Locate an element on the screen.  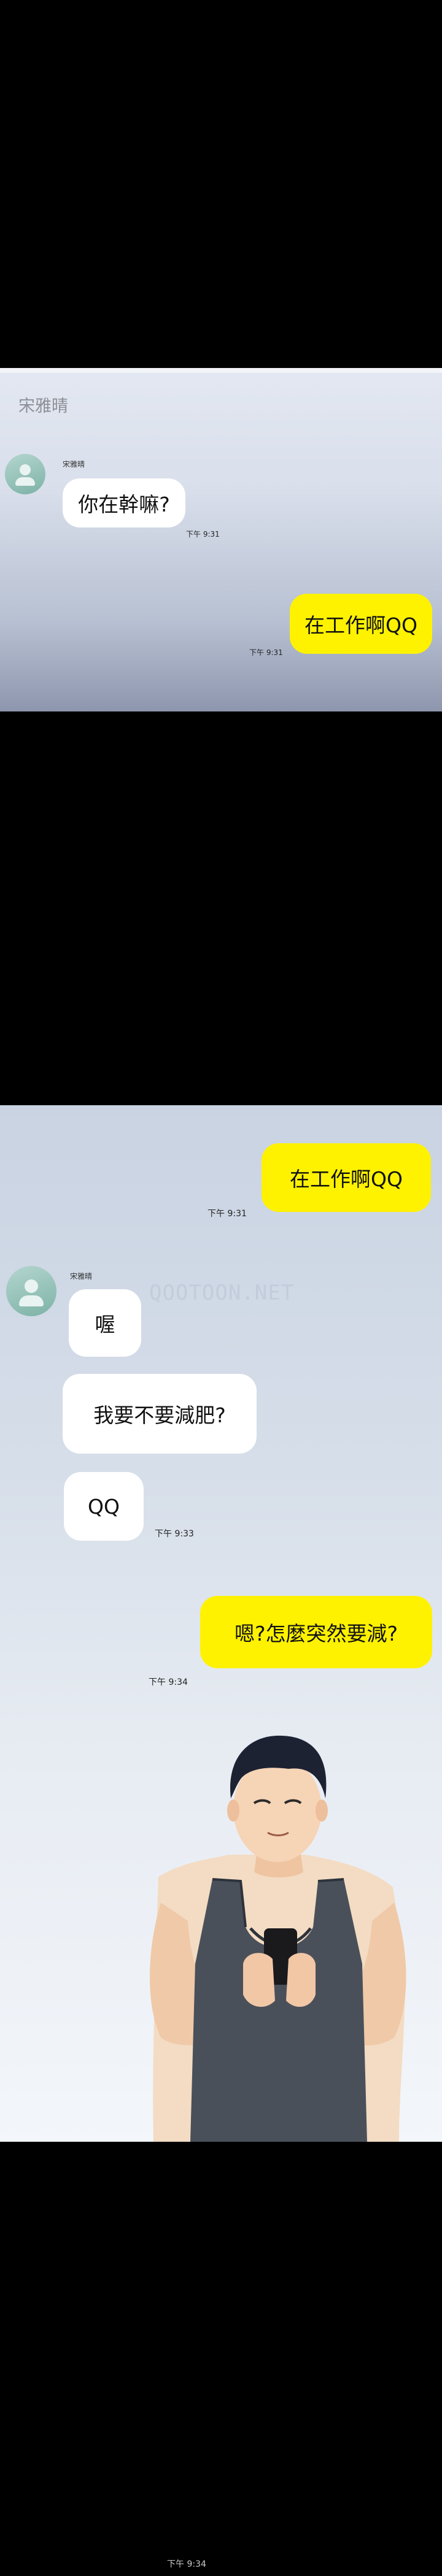
message-outgoing: 在工作啊QQ is located at coordinates (361, 624).